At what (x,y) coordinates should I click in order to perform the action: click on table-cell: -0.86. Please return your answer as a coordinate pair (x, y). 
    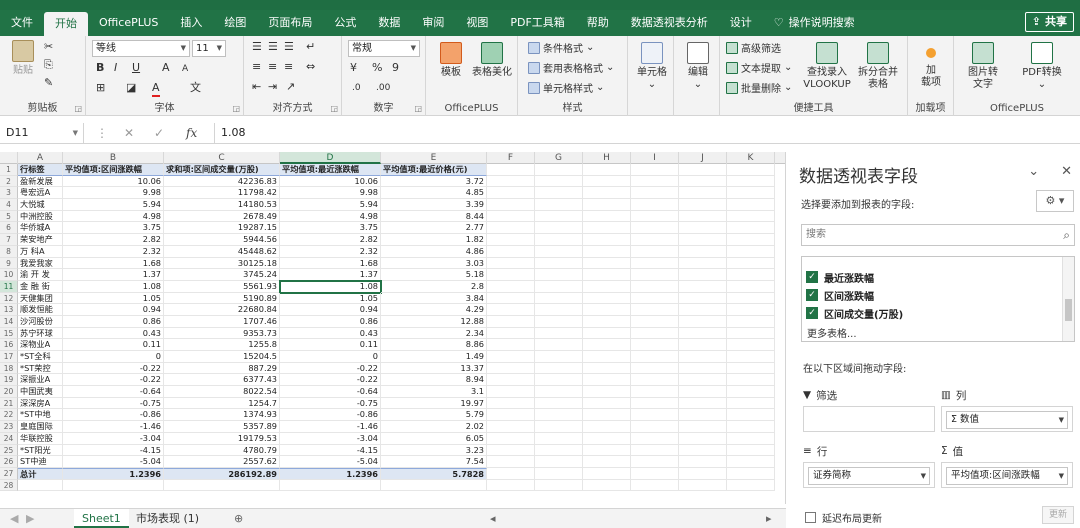
    Looking at the image, I should click on (330, 415).